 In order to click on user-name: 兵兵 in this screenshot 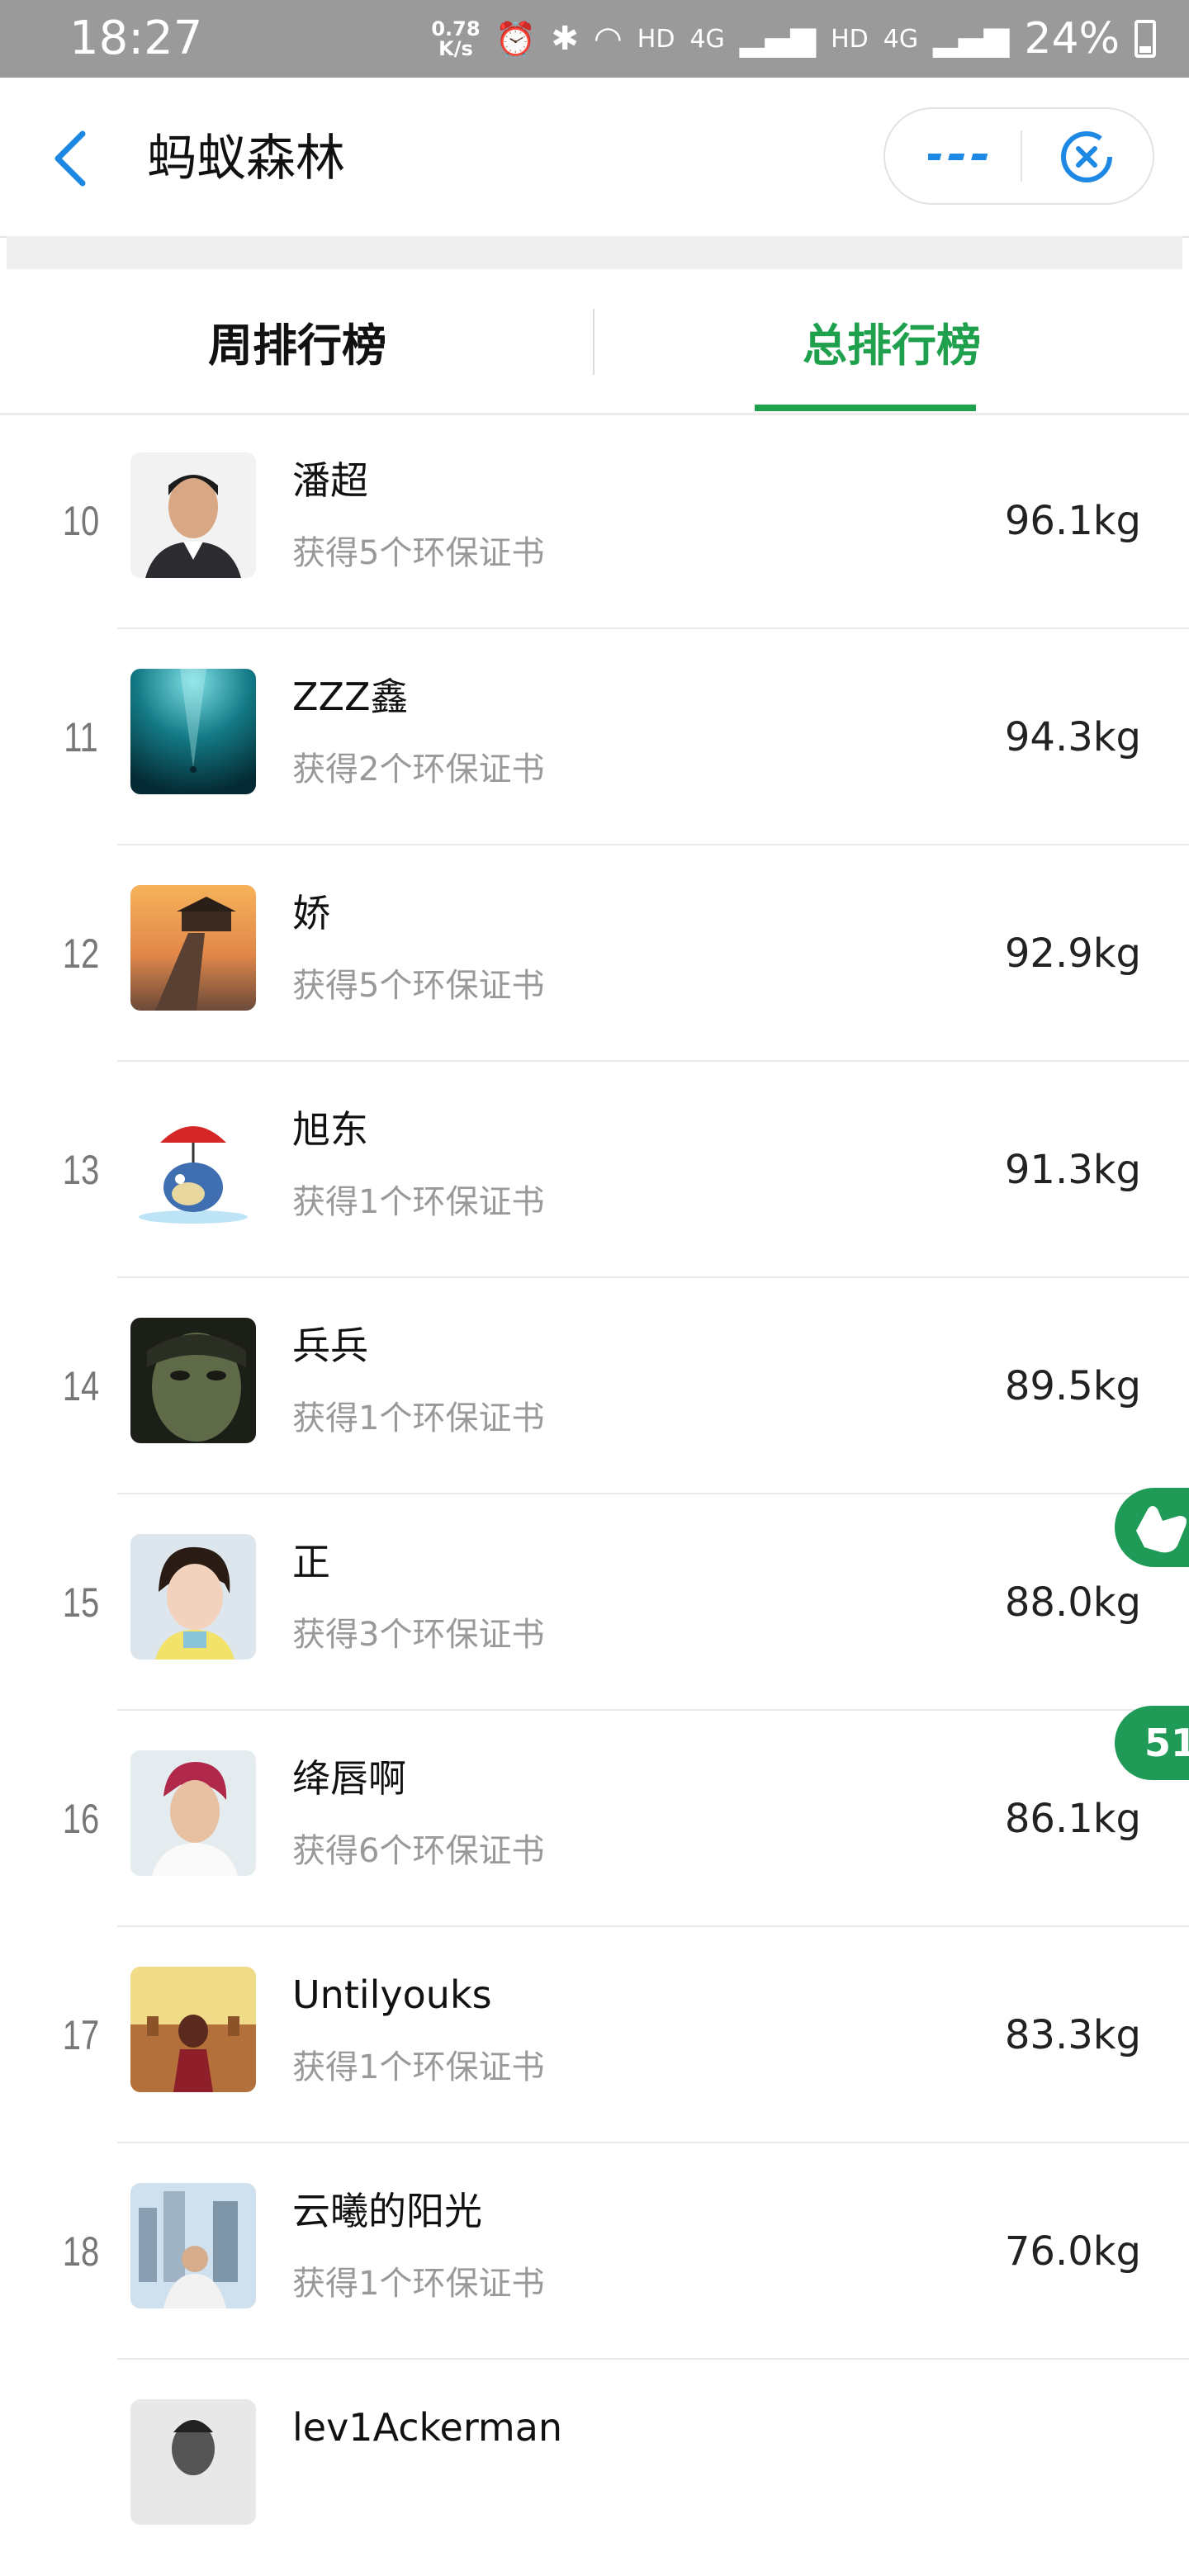, I will do `click(330, 1346)`.